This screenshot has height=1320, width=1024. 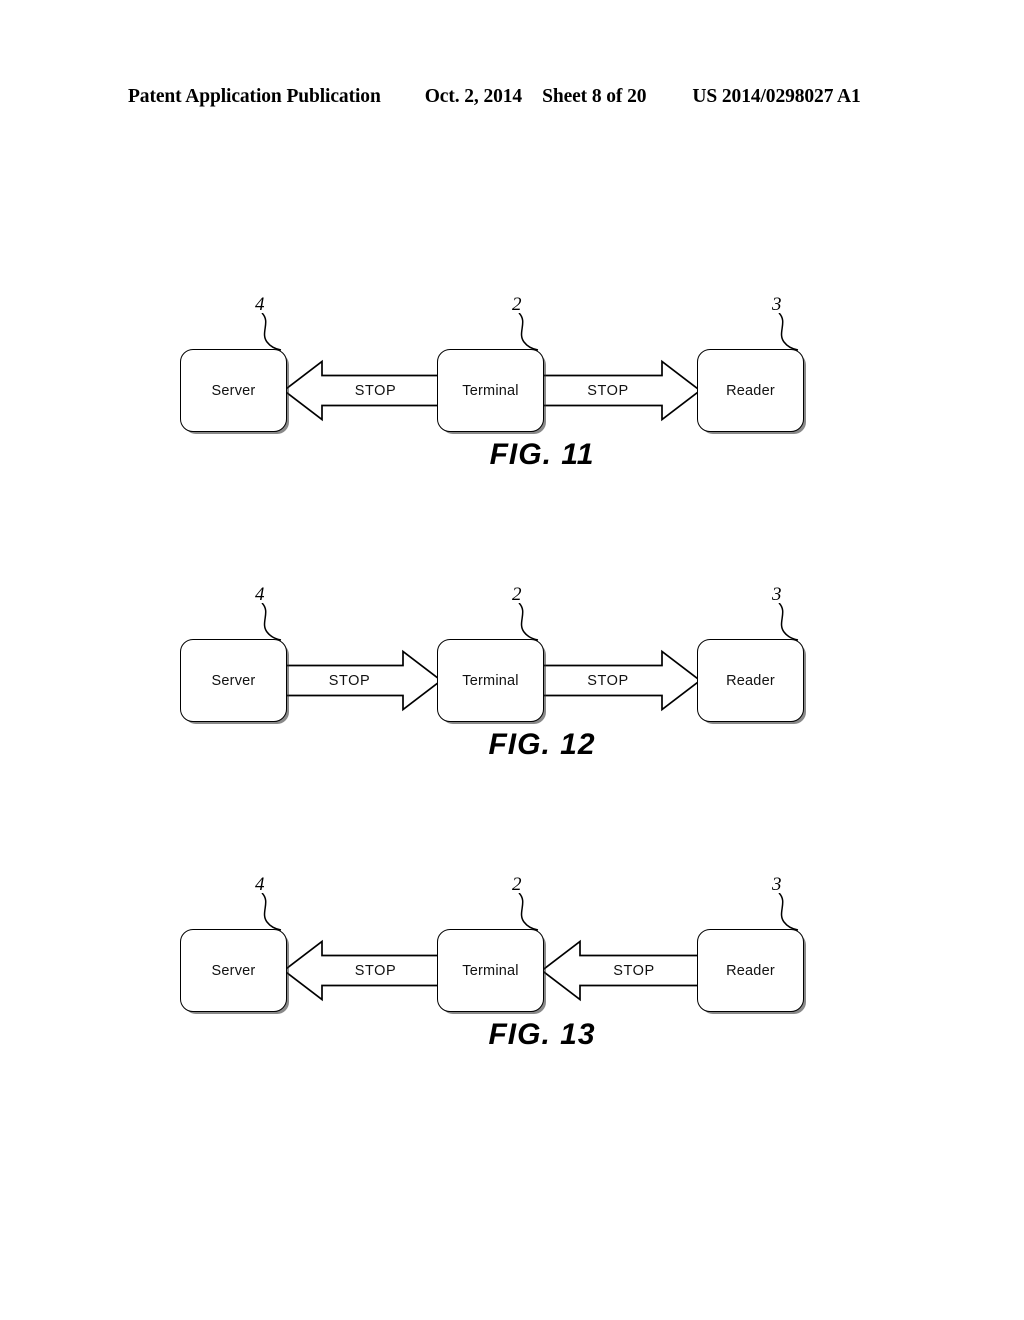 I want to click on arrow-server-to-terminal: STOP, so click(x=362, y=680).